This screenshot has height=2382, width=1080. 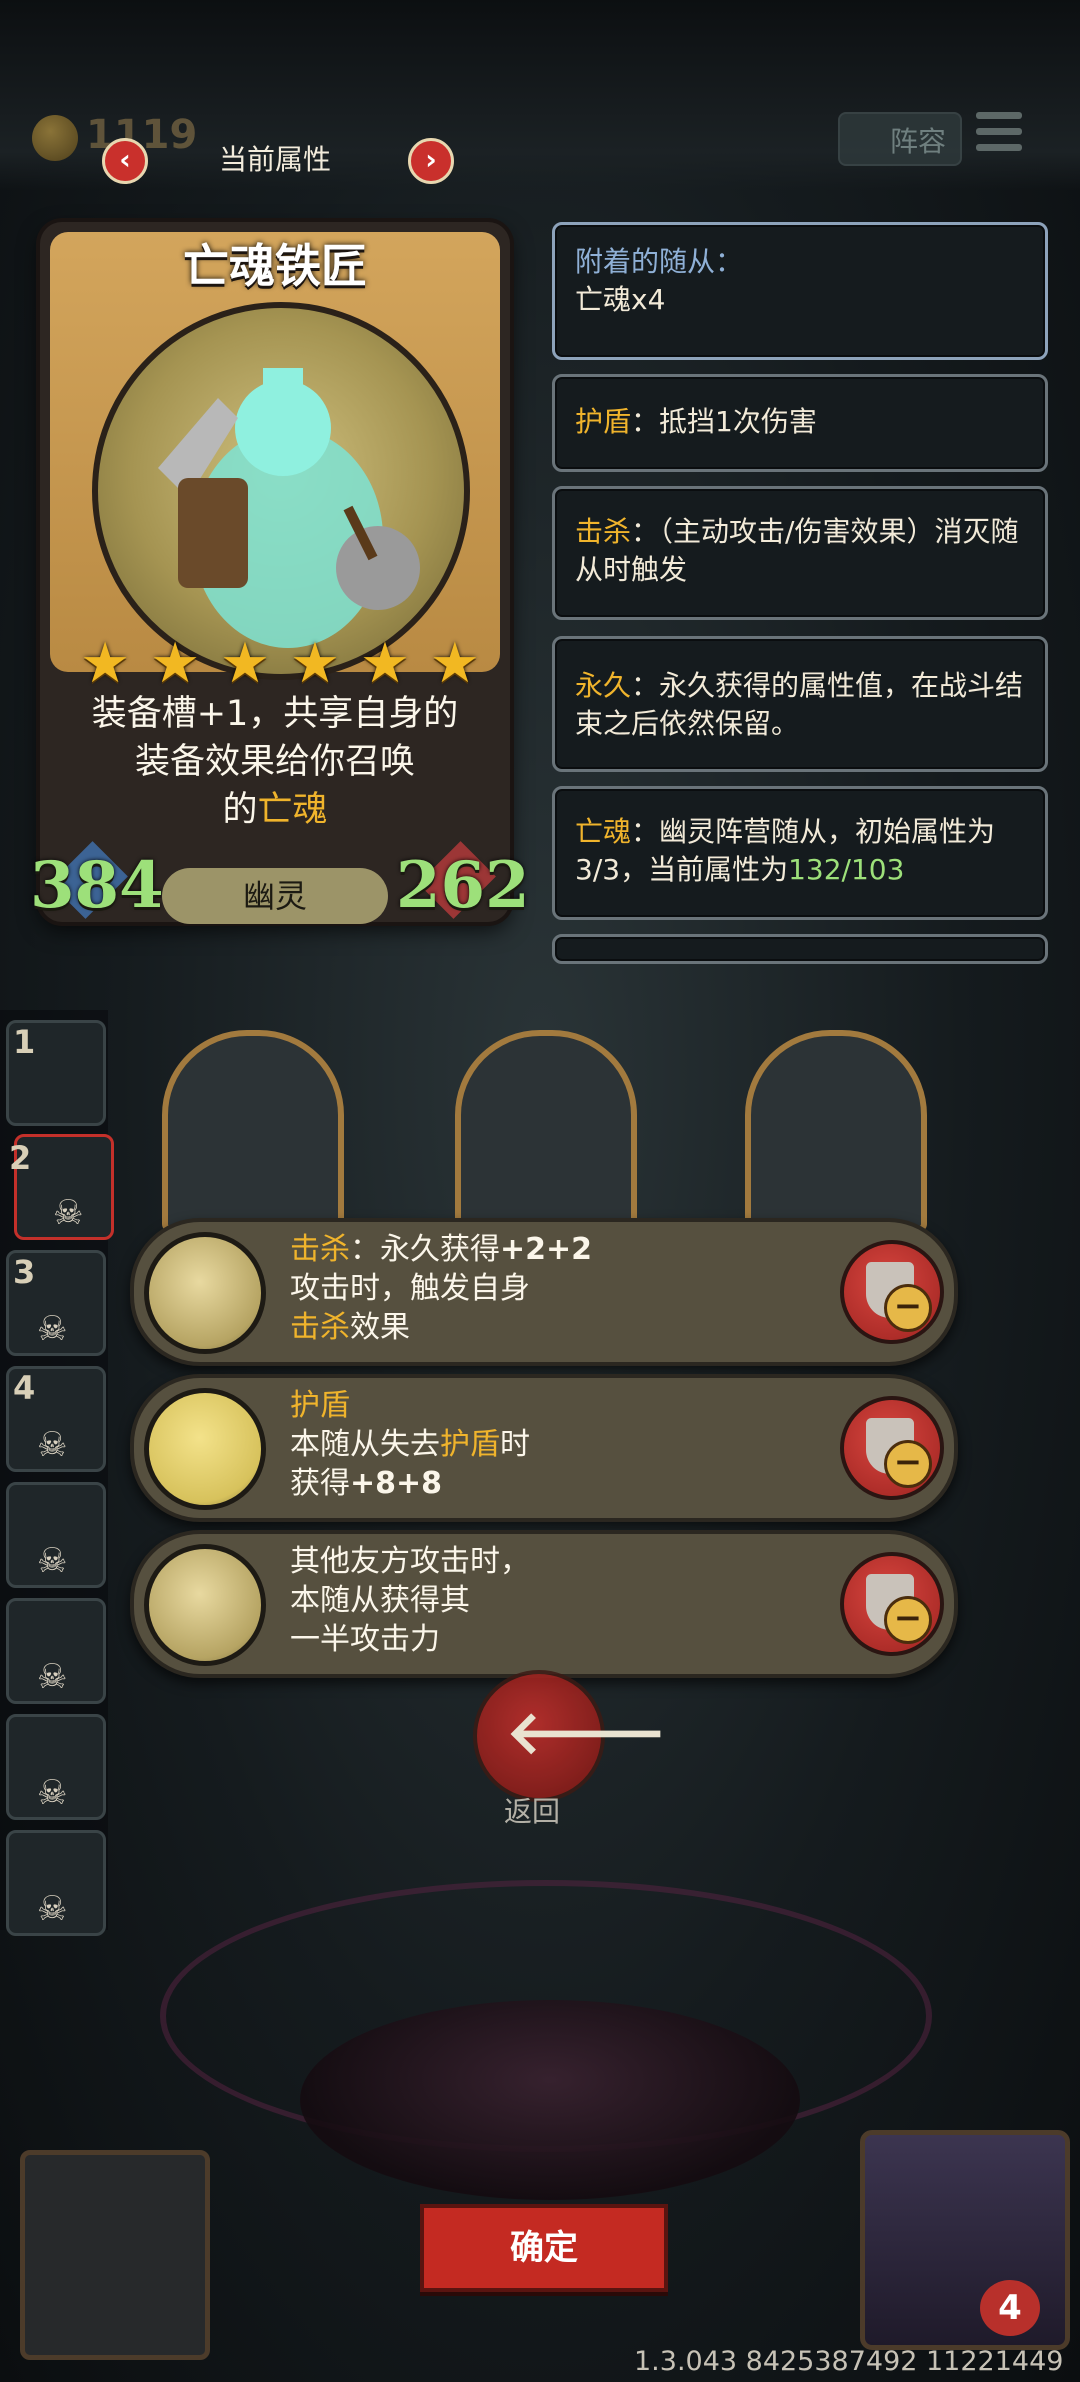 What do you see at coordinates (659, 261) in the screenshot?
I see `panel-title: 附着的随从：` at bounding box center [659, 261].